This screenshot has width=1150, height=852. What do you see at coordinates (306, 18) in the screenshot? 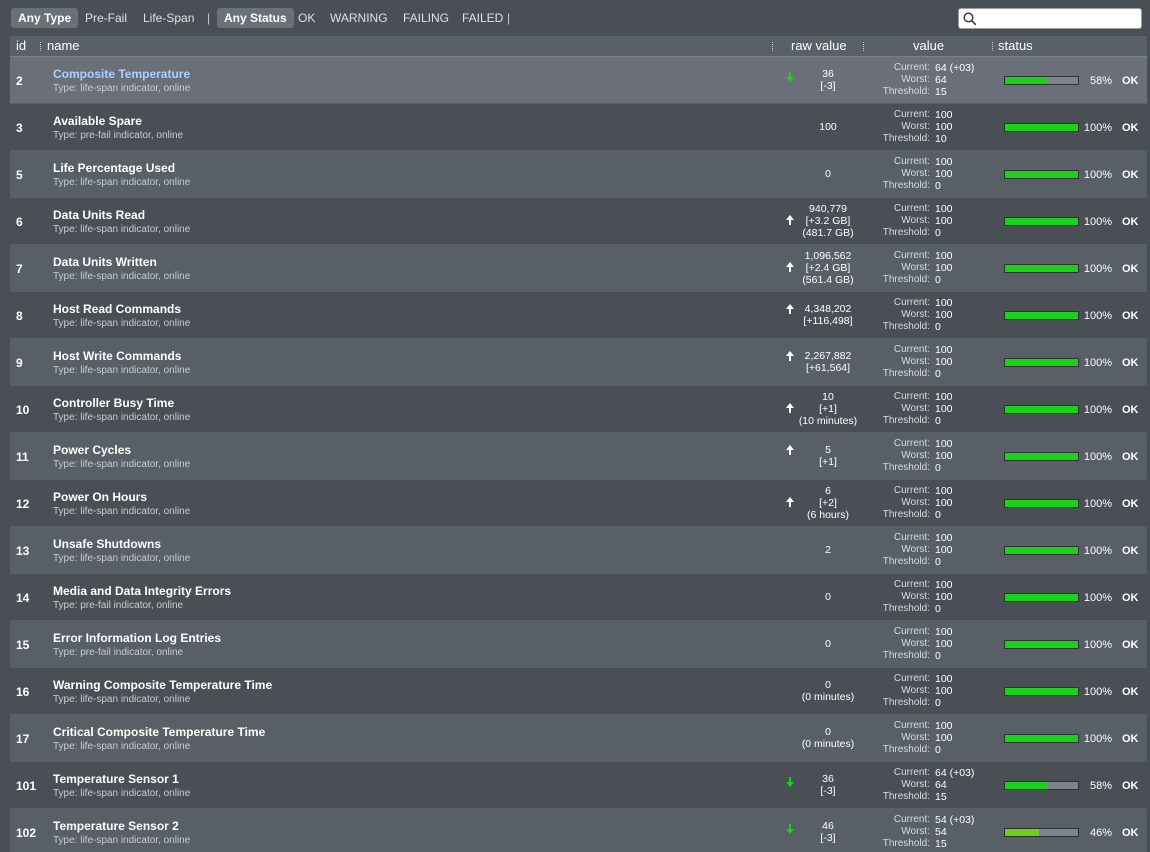
I see `filter-ok: OK` at bounding box center [306, 18].